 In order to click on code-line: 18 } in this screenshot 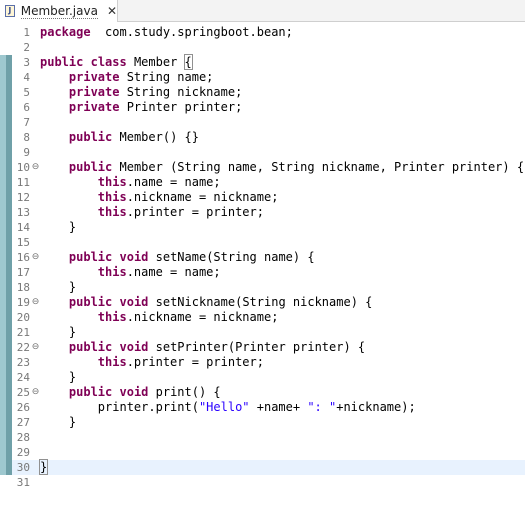, I will do `click(262, 287)`.